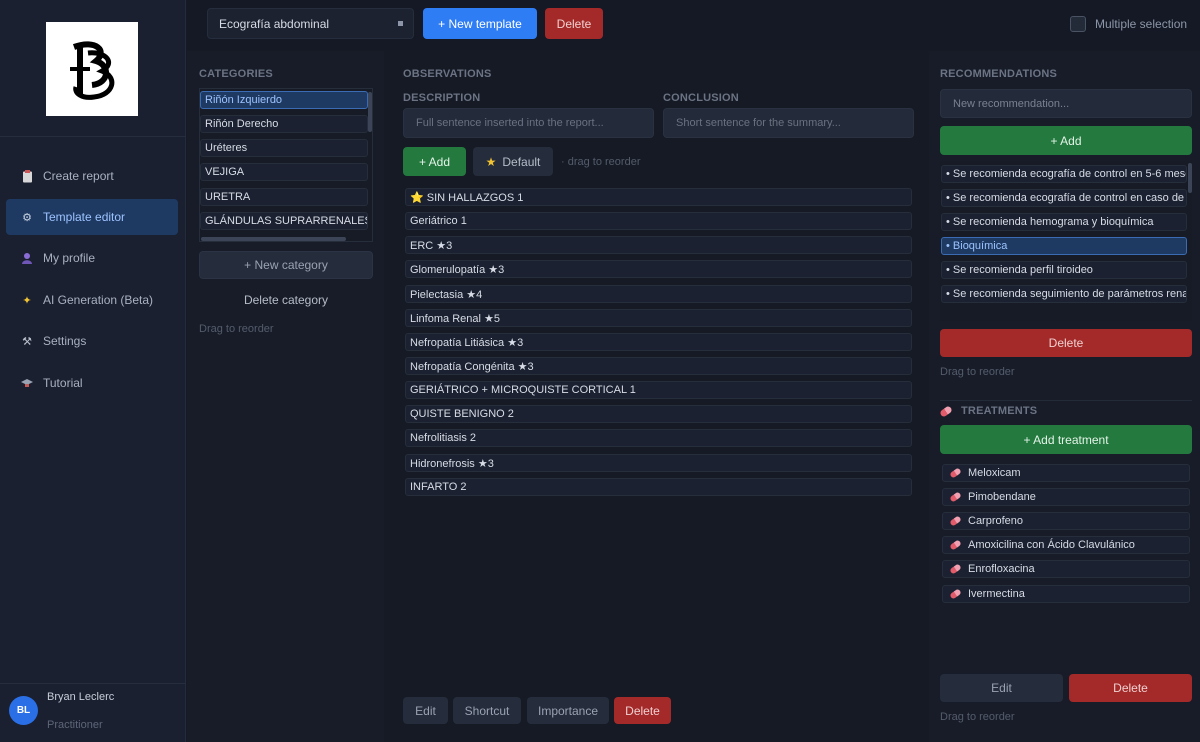 The width and height of the screenshot is (1200, 742). What do you see at coordinates (236, 74) in the screenshot?
I see `categories-title: CATEGORIES` at bounding box center [236, 74].